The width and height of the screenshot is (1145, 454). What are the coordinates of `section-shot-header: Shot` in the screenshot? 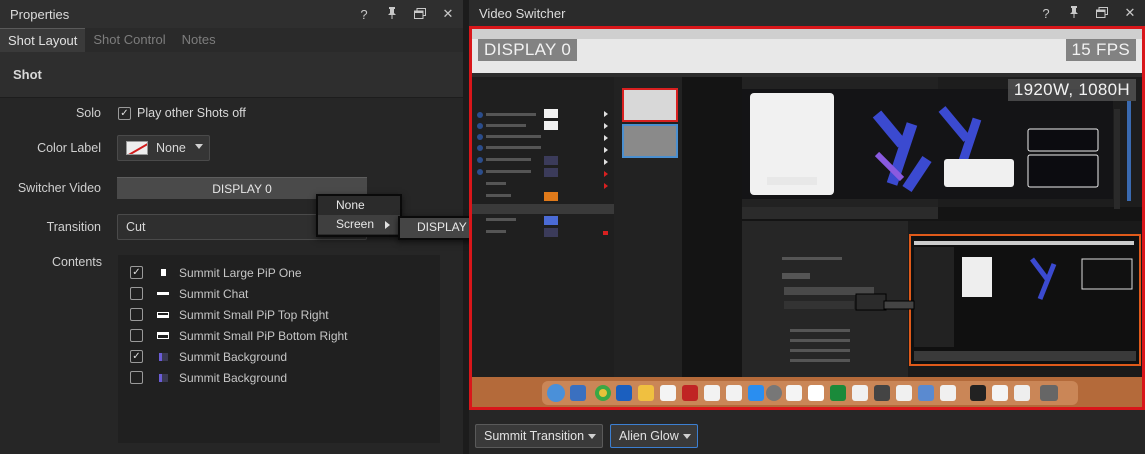 It's located at (231, 75).